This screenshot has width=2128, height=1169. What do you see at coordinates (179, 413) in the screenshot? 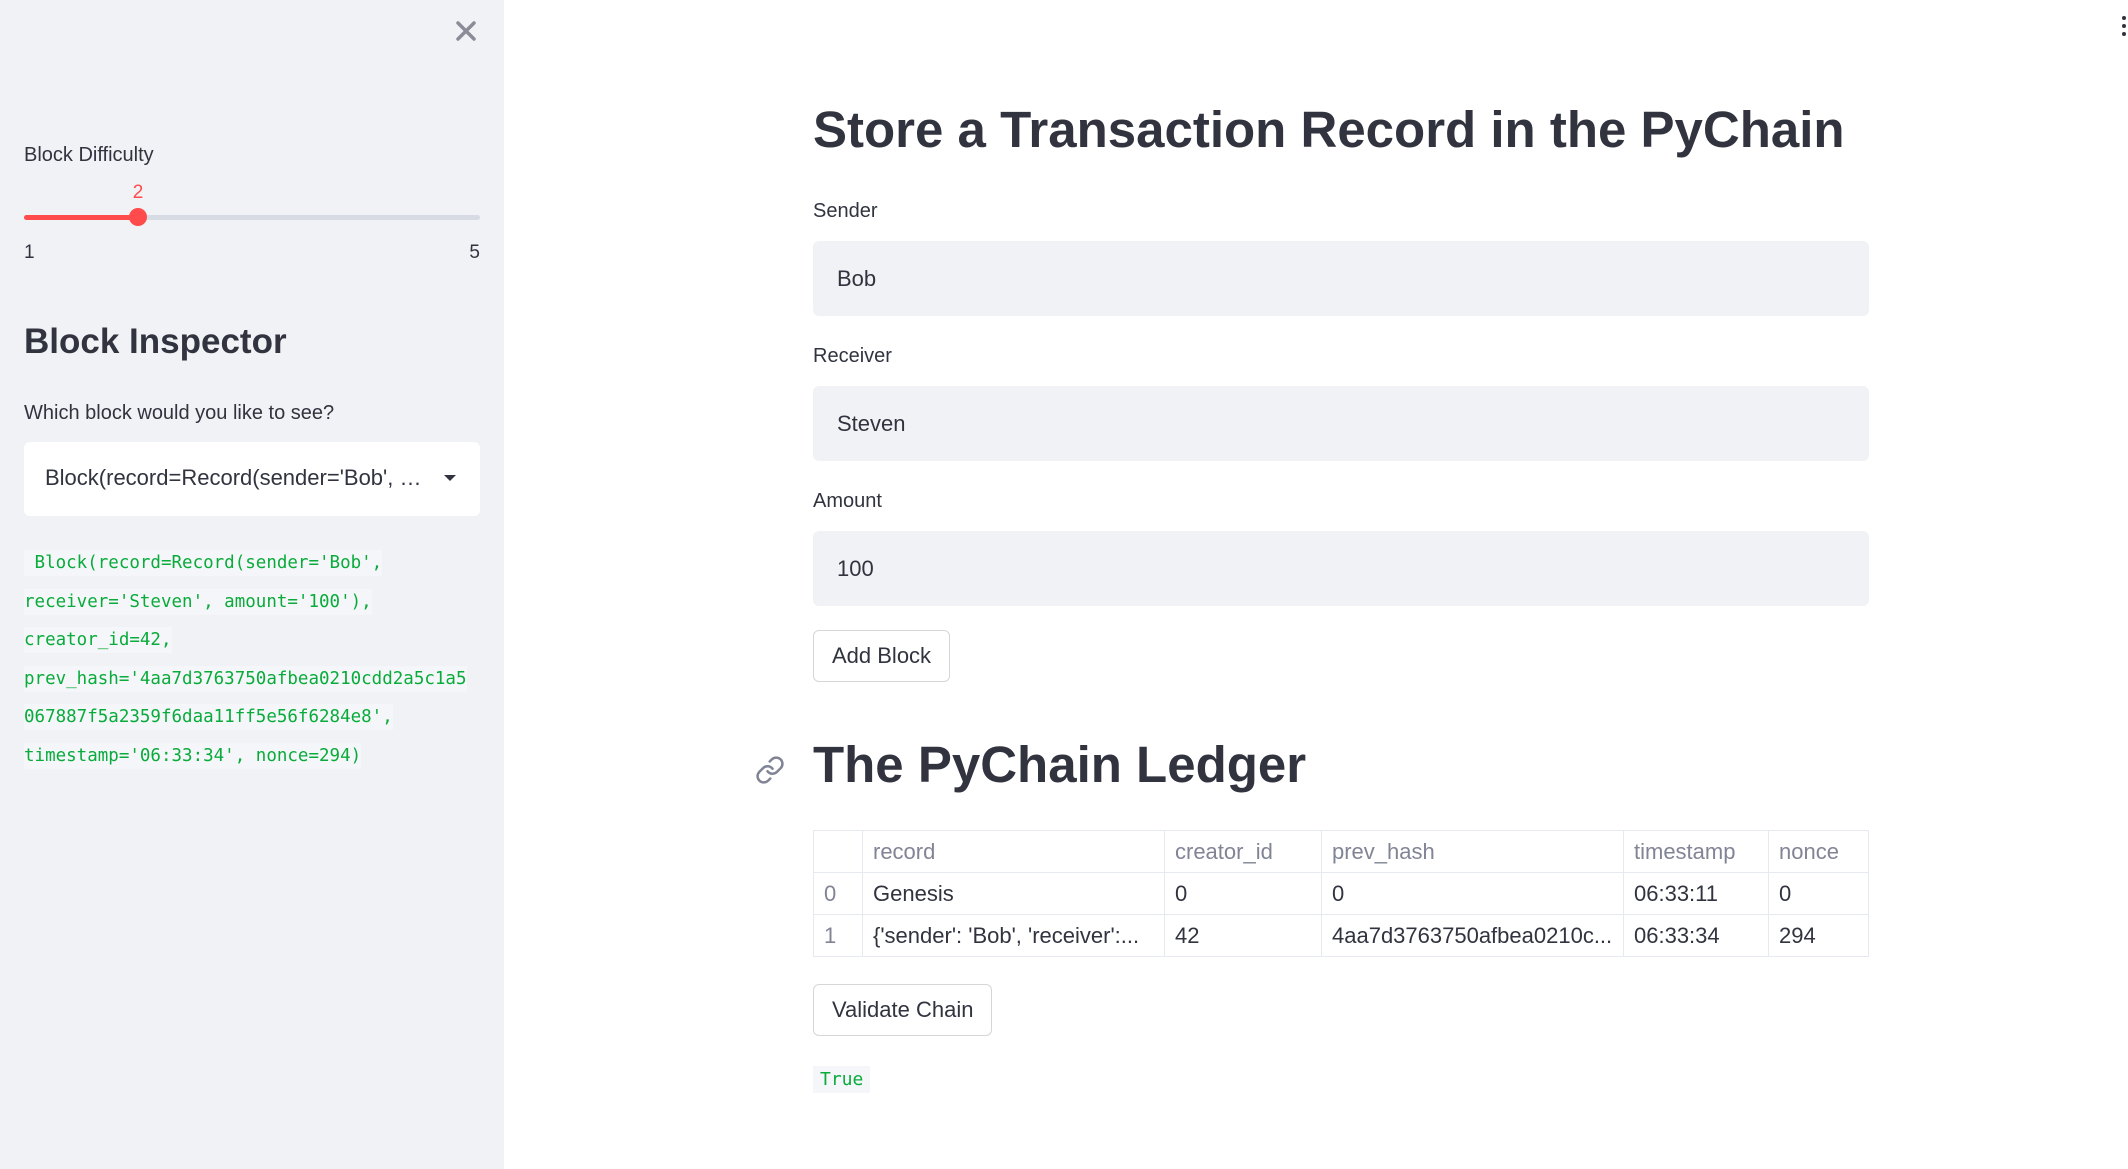
I see `block-select-label: Which block would you like to see?` at bounding box center [179, 413].